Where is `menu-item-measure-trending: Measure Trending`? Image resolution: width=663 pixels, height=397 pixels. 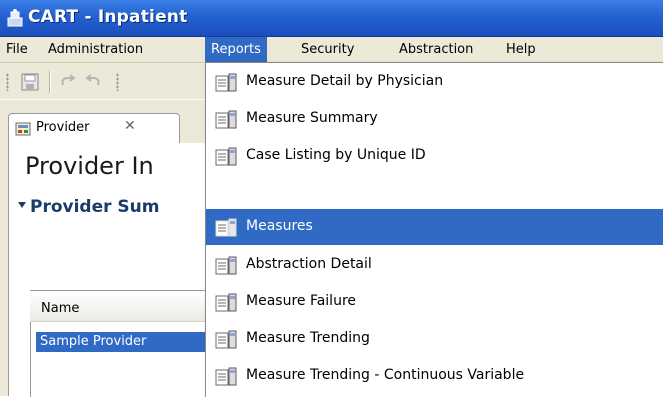 menu-item-measure-trending: Measure Trending is located at coordinates (434, 339).